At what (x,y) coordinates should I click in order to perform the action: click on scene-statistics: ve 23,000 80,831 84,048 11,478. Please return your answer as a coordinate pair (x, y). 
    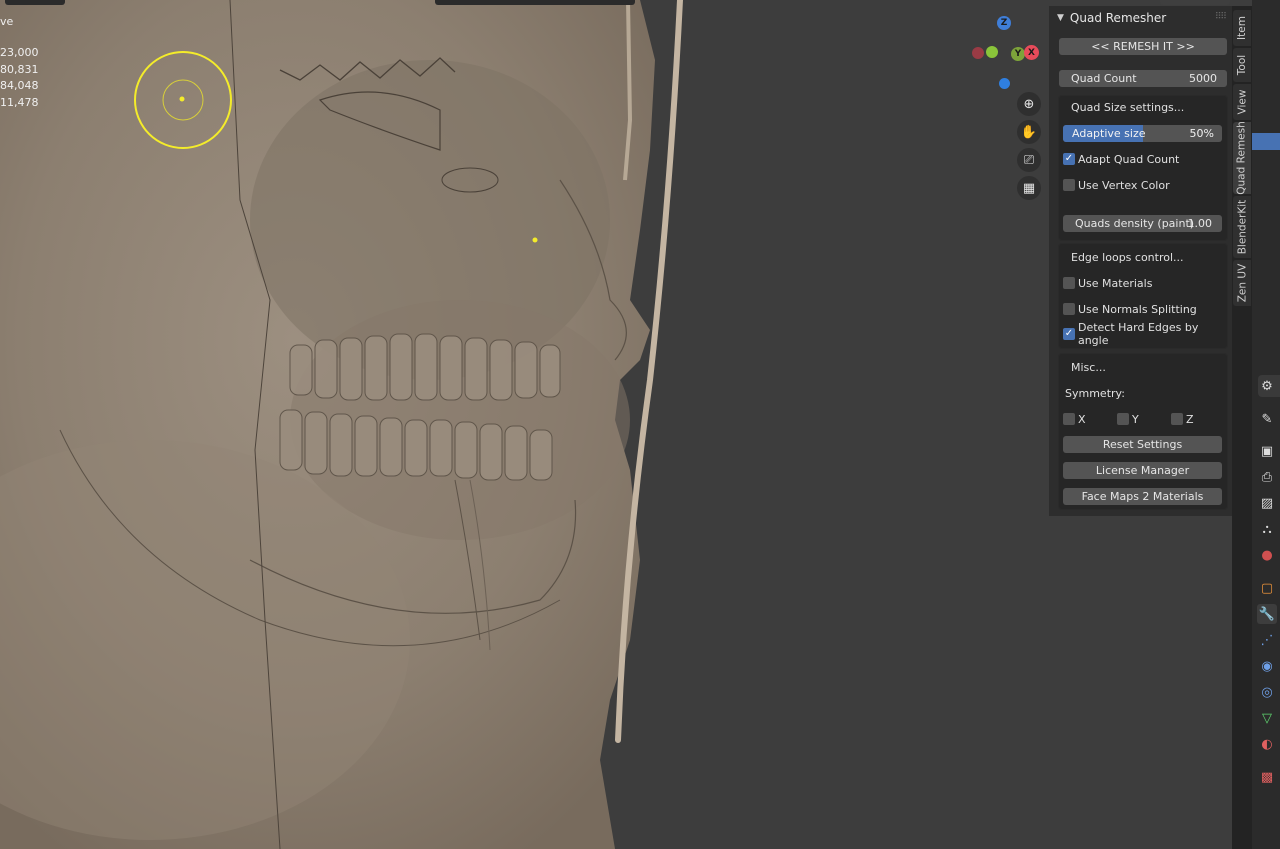
    Looking at the image, I should click on (19, 63).